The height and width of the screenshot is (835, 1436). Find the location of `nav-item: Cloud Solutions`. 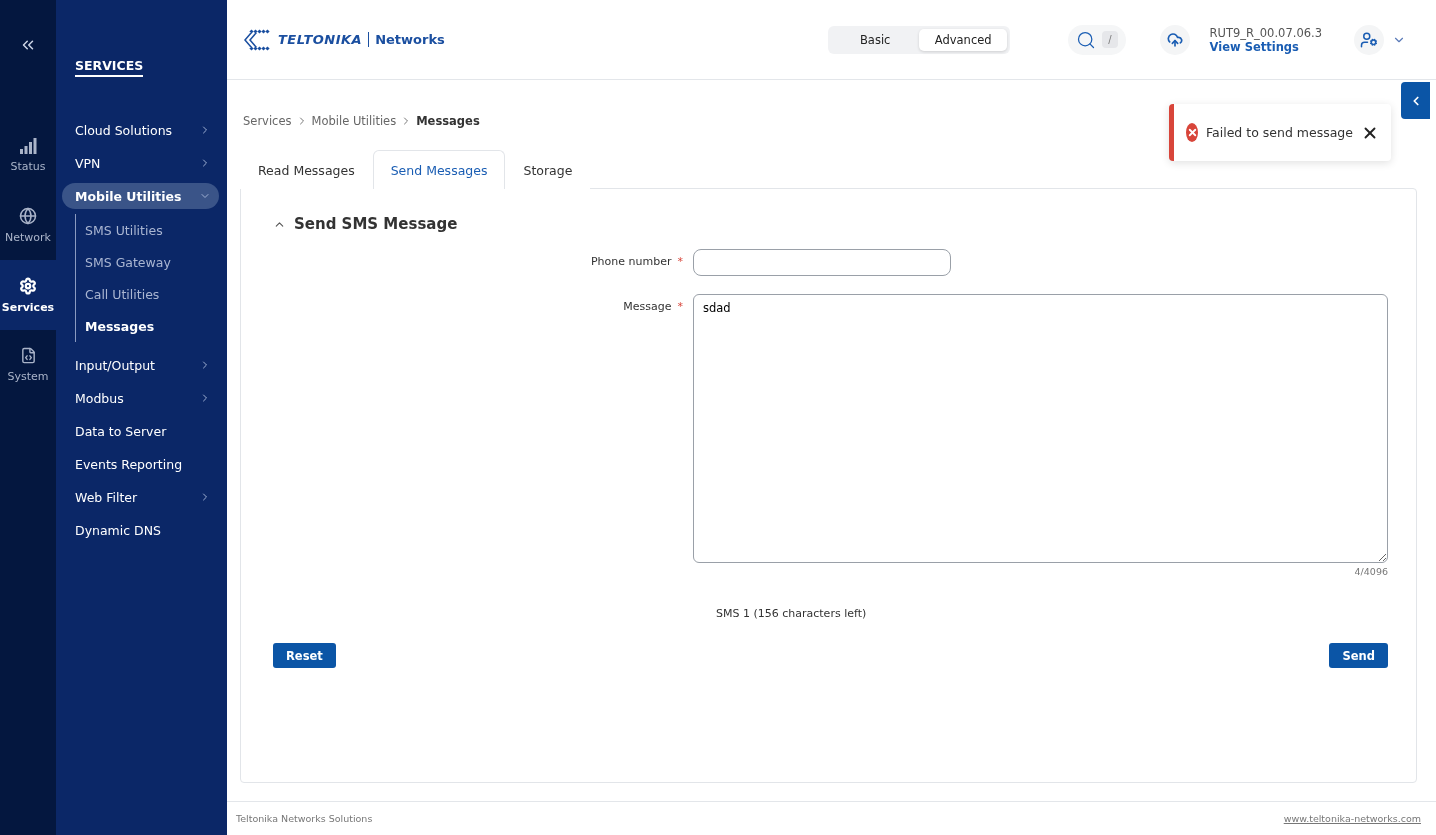

nav-item: Cloud Solutions is located at coordinates (140, 130).